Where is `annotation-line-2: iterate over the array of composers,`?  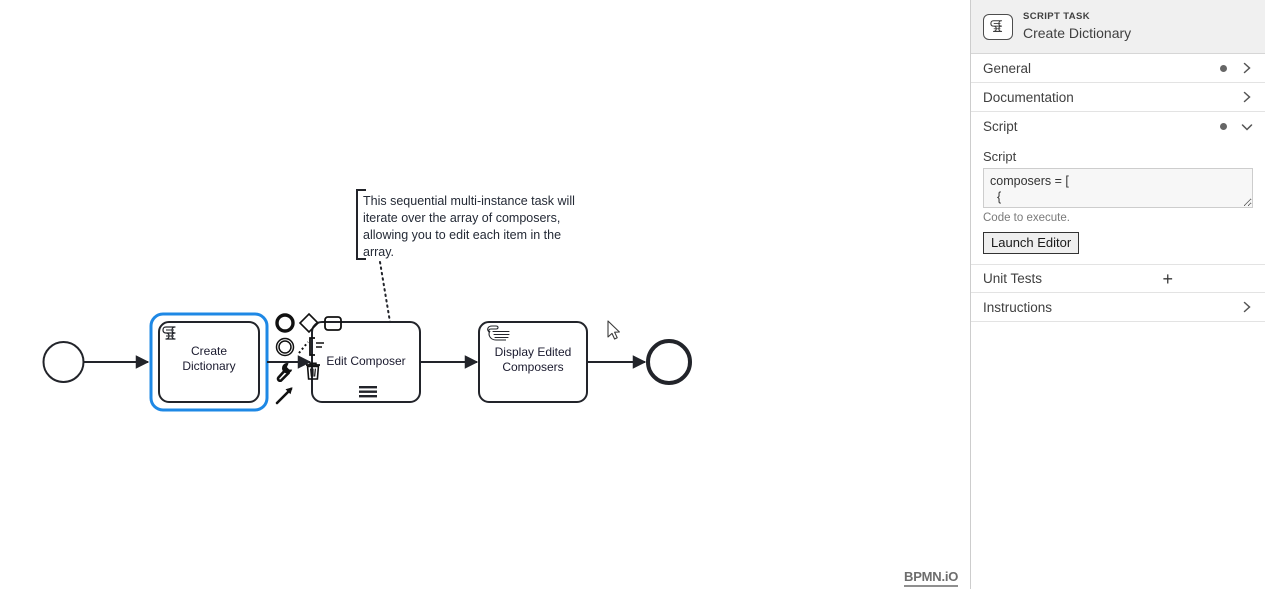 annotation-line-2: iterate over the array of composers, is located at coordinates (462, 218).